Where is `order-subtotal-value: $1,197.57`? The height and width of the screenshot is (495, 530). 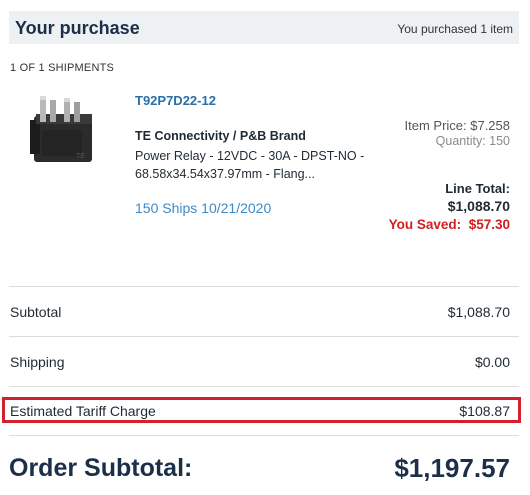 order-subtotal-value: $1,197.57 is located at coordinates (452, 468).